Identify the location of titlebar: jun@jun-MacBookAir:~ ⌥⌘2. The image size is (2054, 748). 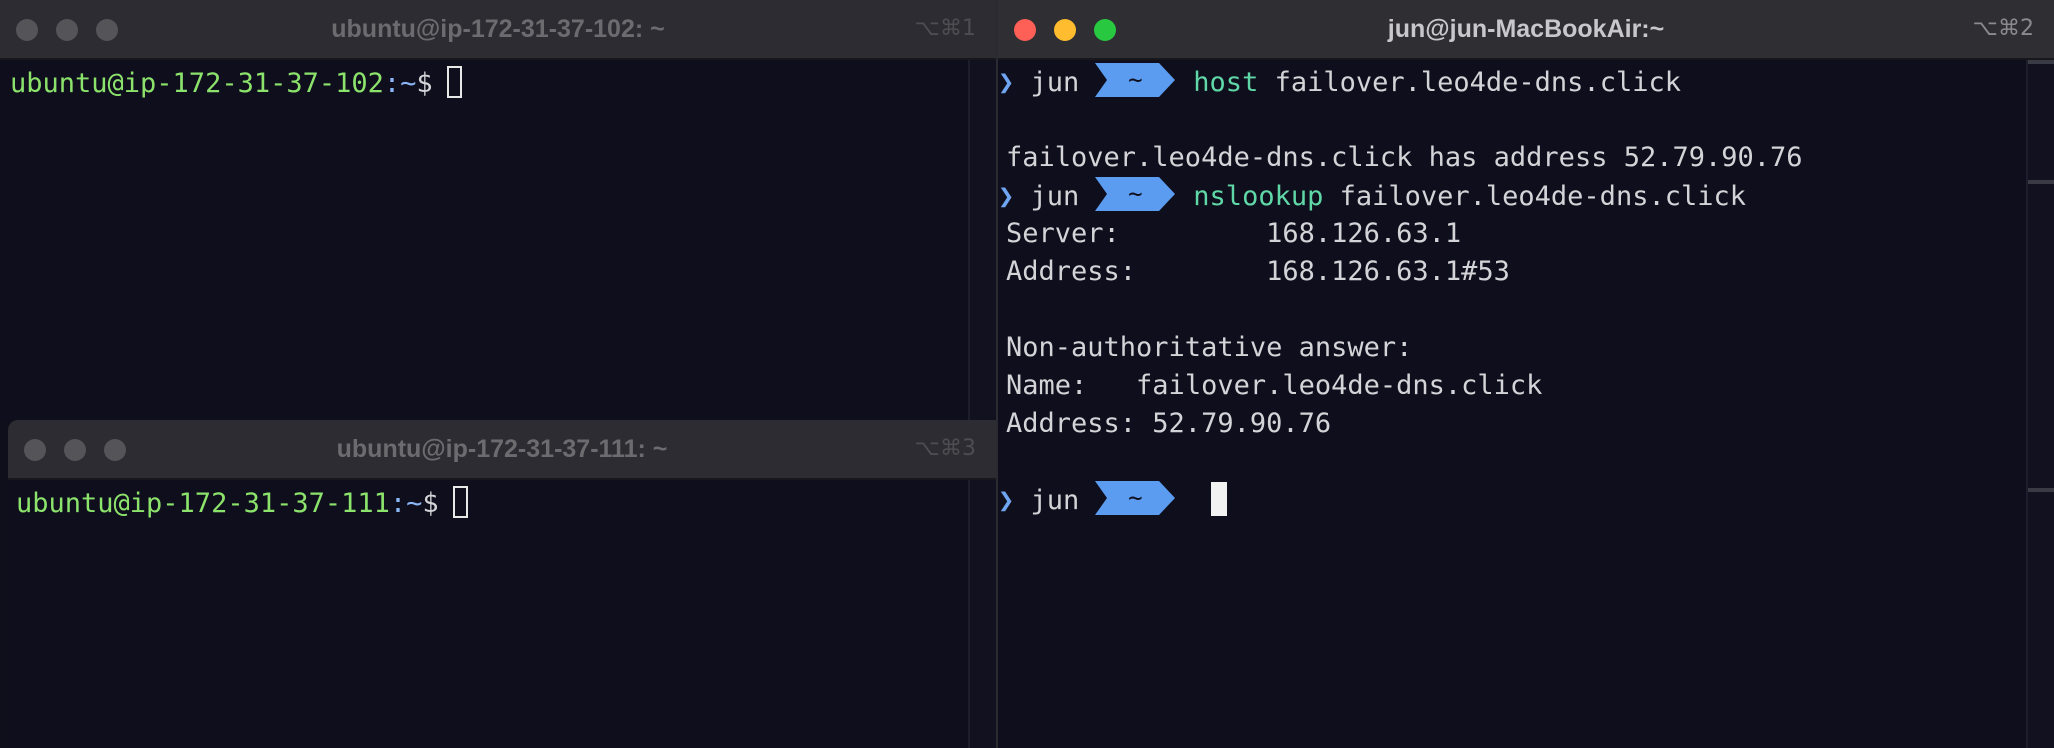
(1526, 30).